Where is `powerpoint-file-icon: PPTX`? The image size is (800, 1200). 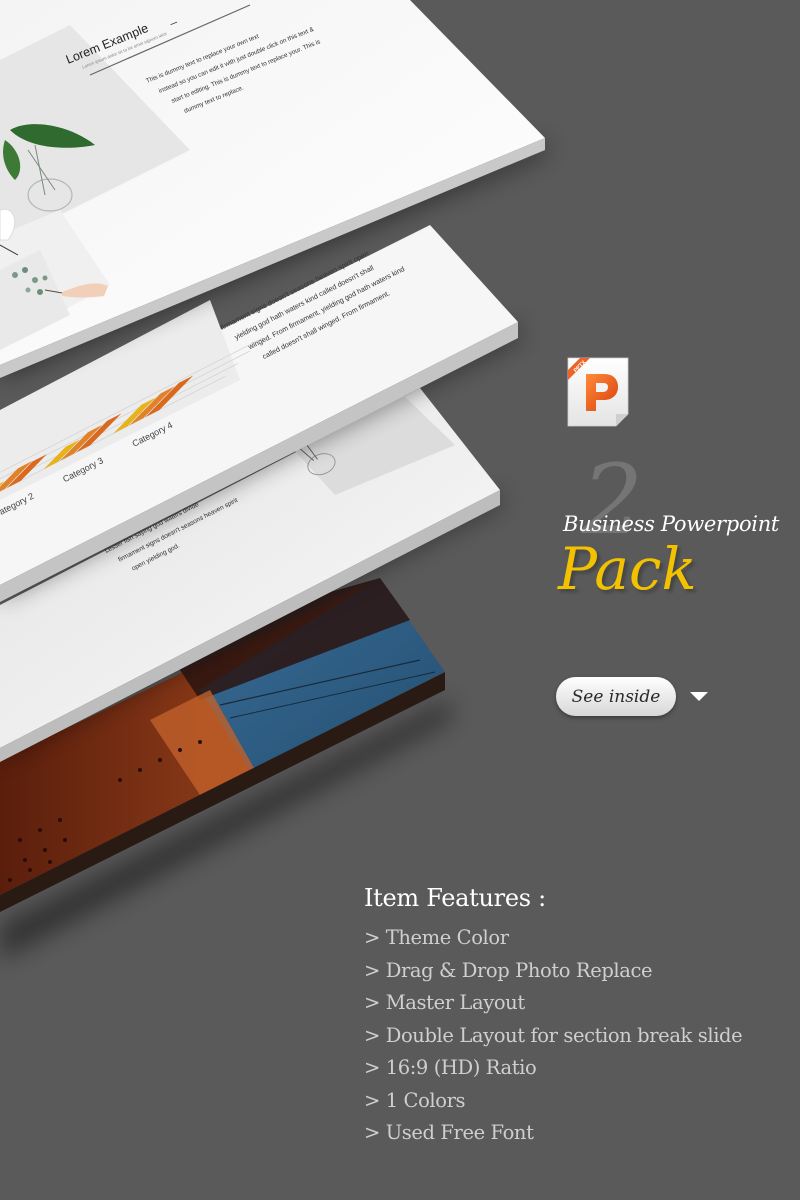
powerpoint-file-icon: PPTX is located at coordinates (598, 392).